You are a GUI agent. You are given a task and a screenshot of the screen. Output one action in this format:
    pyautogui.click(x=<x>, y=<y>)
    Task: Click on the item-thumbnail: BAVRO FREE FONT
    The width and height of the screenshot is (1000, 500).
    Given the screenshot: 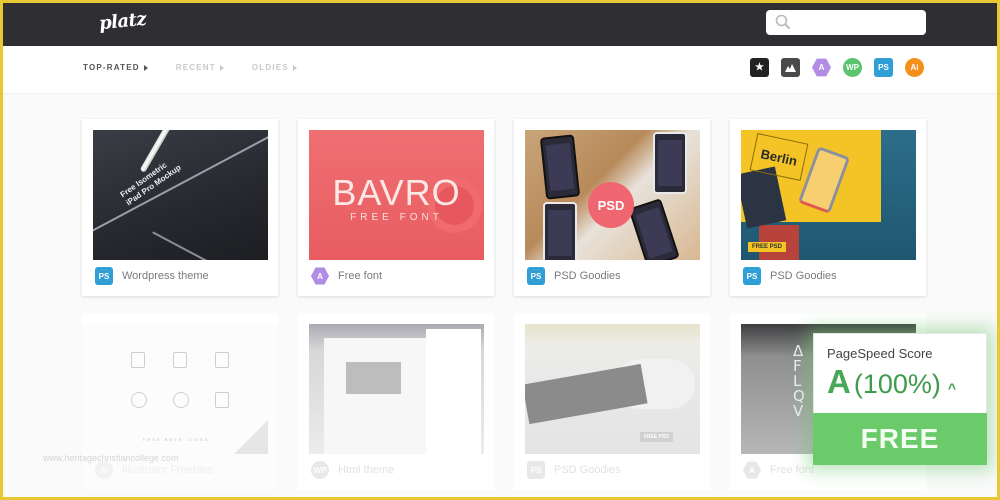 What is the action you would take?
    pyautogui.click(x=396, y=195)
    